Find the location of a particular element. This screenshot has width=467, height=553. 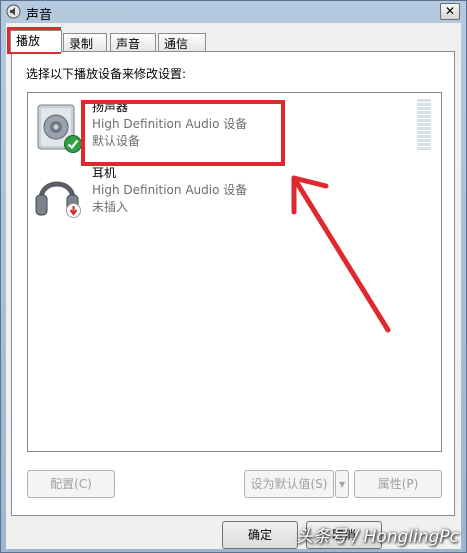

set-default-button: 设为默认值(S) is located at coordinates (289, 484).